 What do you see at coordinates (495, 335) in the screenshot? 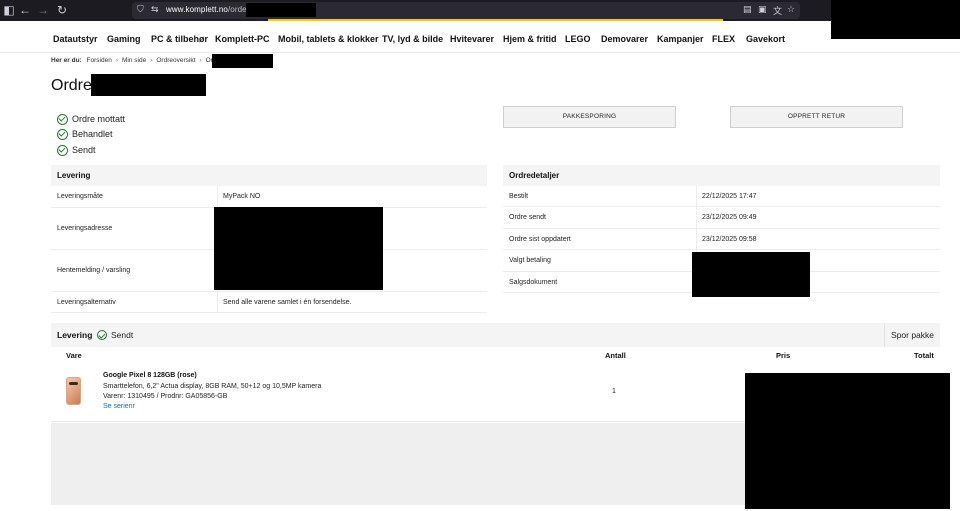
I see `shipment-header: Levering Sendt Spor pakke` at bounding box center [495, 335].